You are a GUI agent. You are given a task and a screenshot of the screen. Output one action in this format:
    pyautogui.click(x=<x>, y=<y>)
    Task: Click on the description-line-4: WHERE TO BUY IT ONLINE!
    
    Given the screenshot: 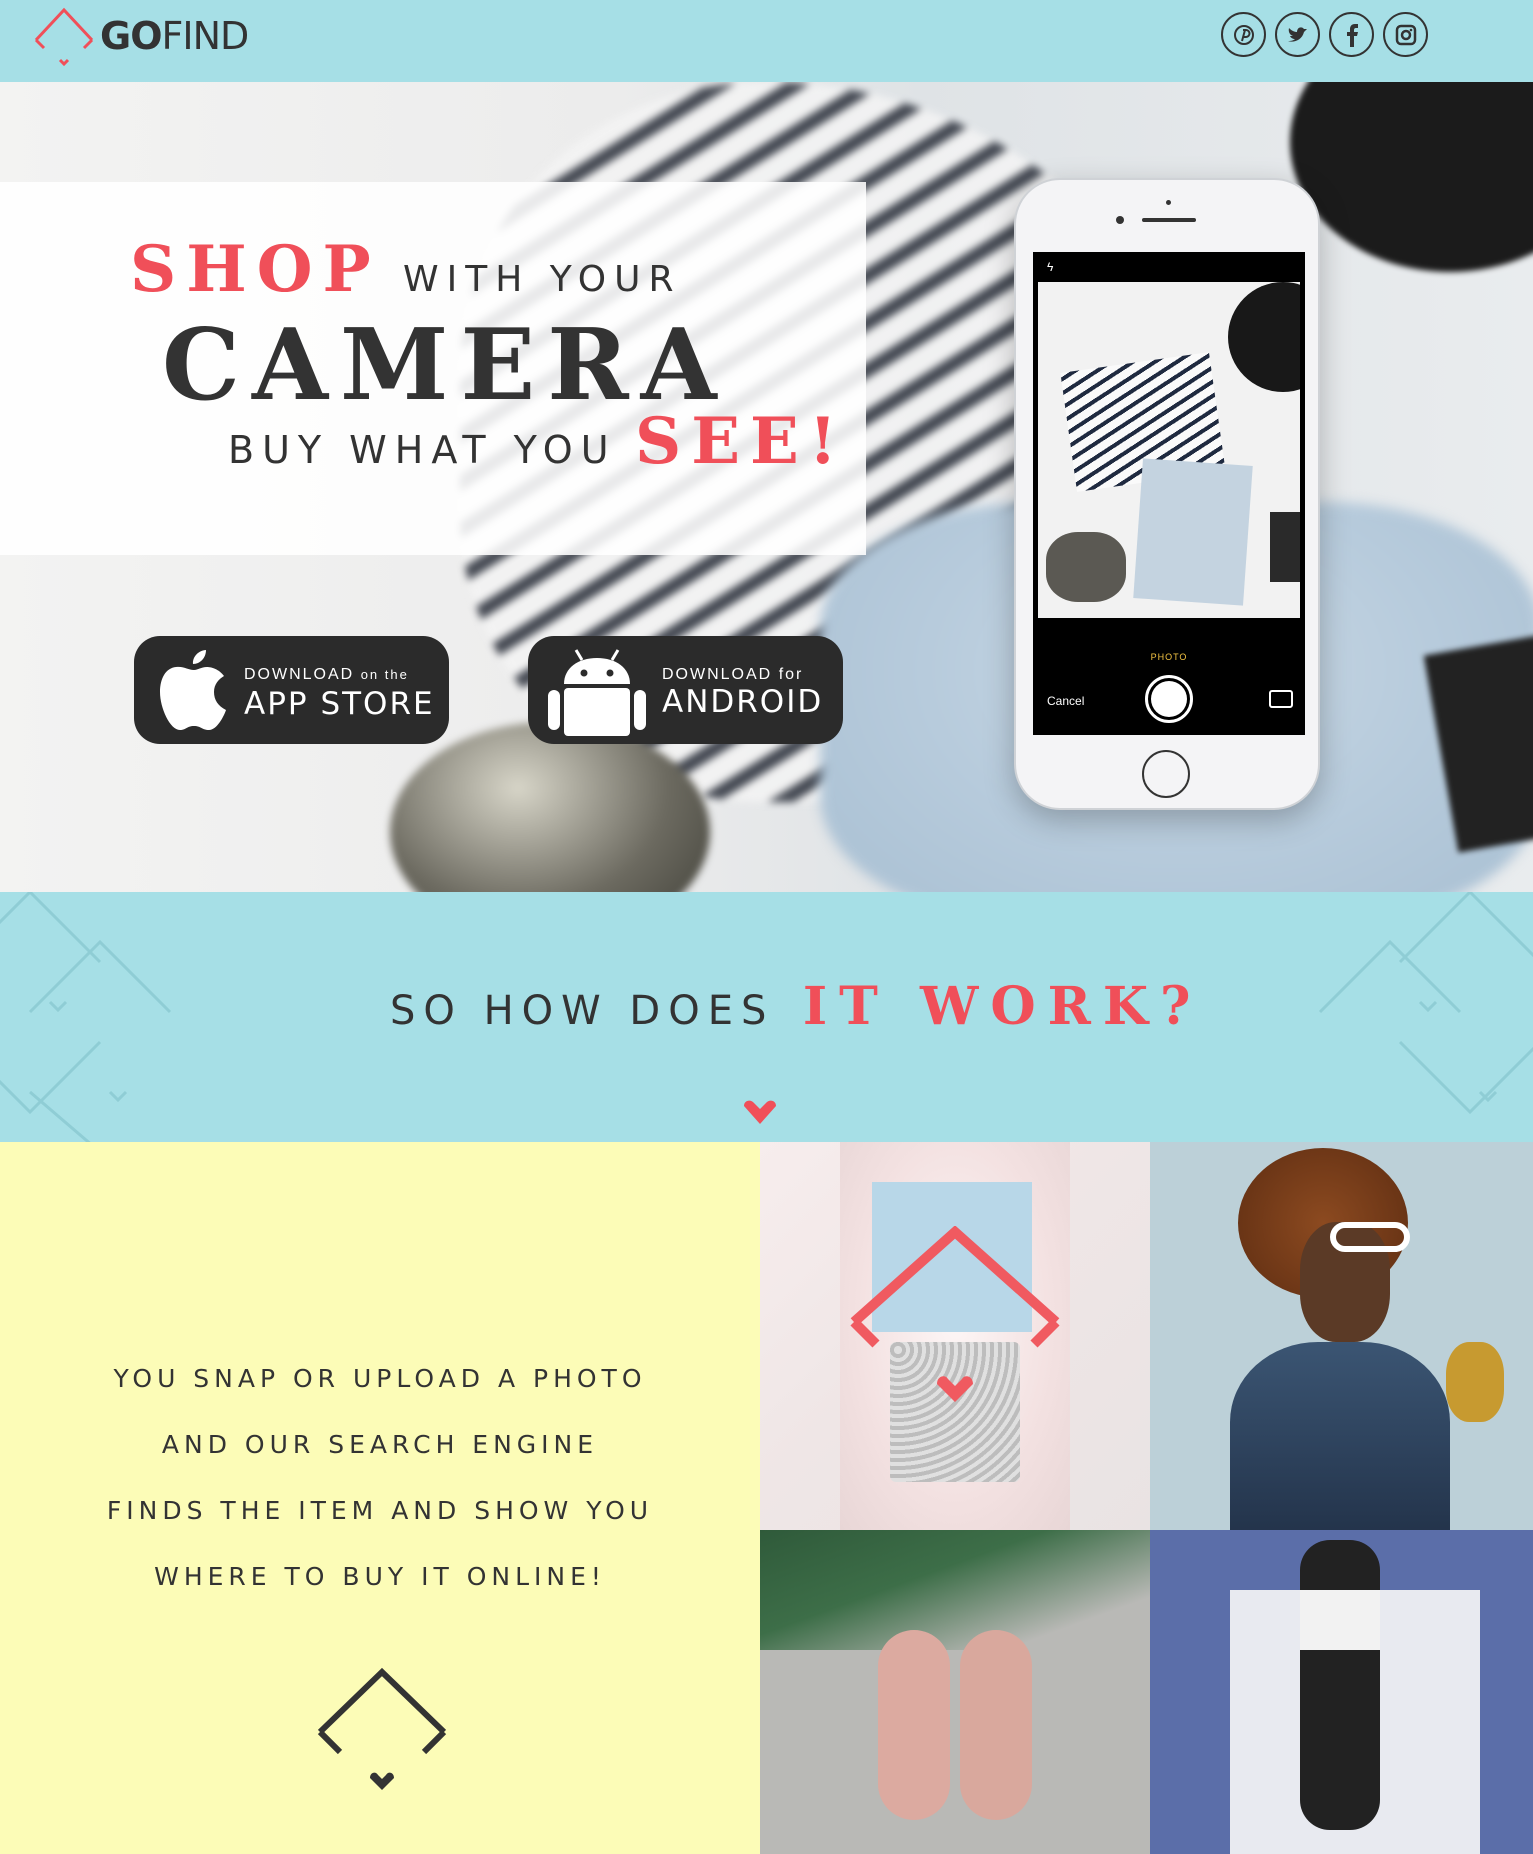 What is the action you would take?
    pyautogui.click(x=380, y=1576)
    